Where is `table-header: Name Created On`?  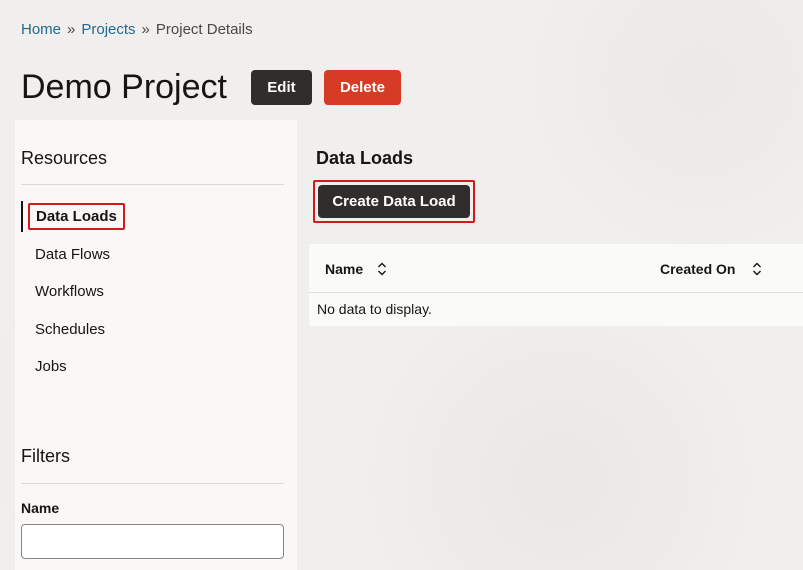
table-header: Name Created On is located at coordinates (556, 268).